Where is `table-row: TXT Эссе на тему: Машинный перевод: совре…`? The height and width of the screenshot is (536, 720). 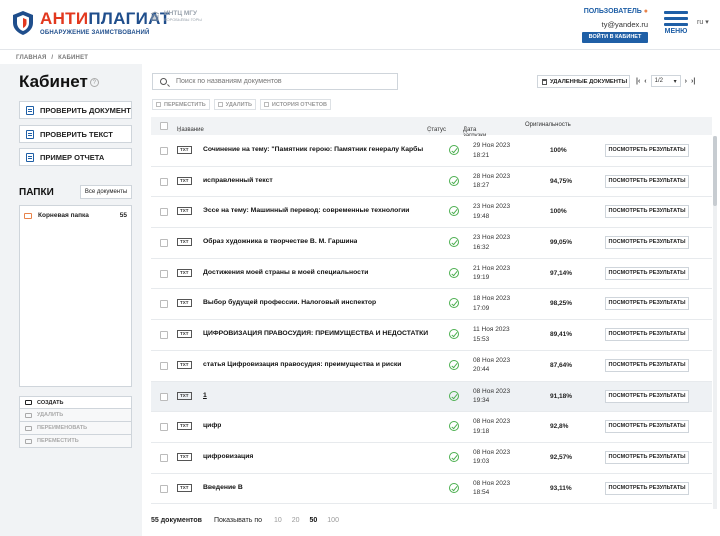 table-row: TXT Эссе на тему: Машинный перевод: совре… is located at coordinates (431, 213).